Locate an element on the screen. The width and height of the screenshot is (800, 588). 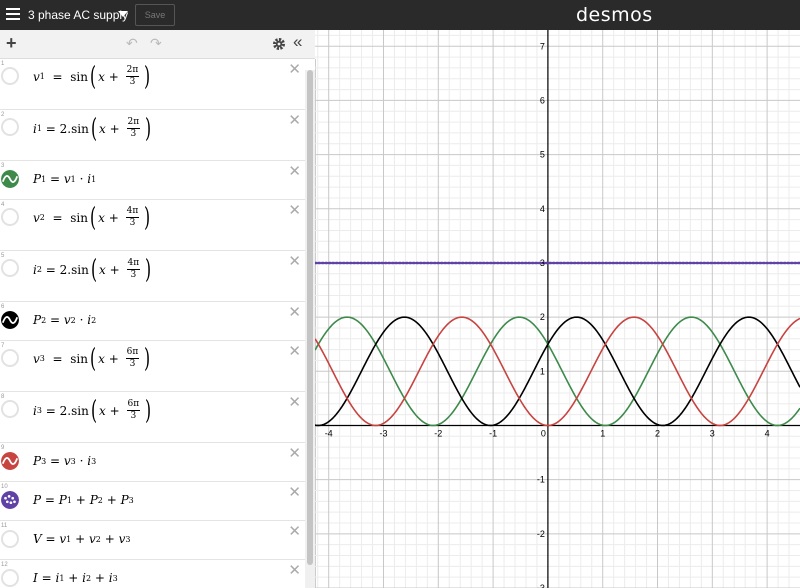
expression-row-2: 2 i1 = 2. sin(x + 2π 3) ✕ is located at coordinates (152, 135).